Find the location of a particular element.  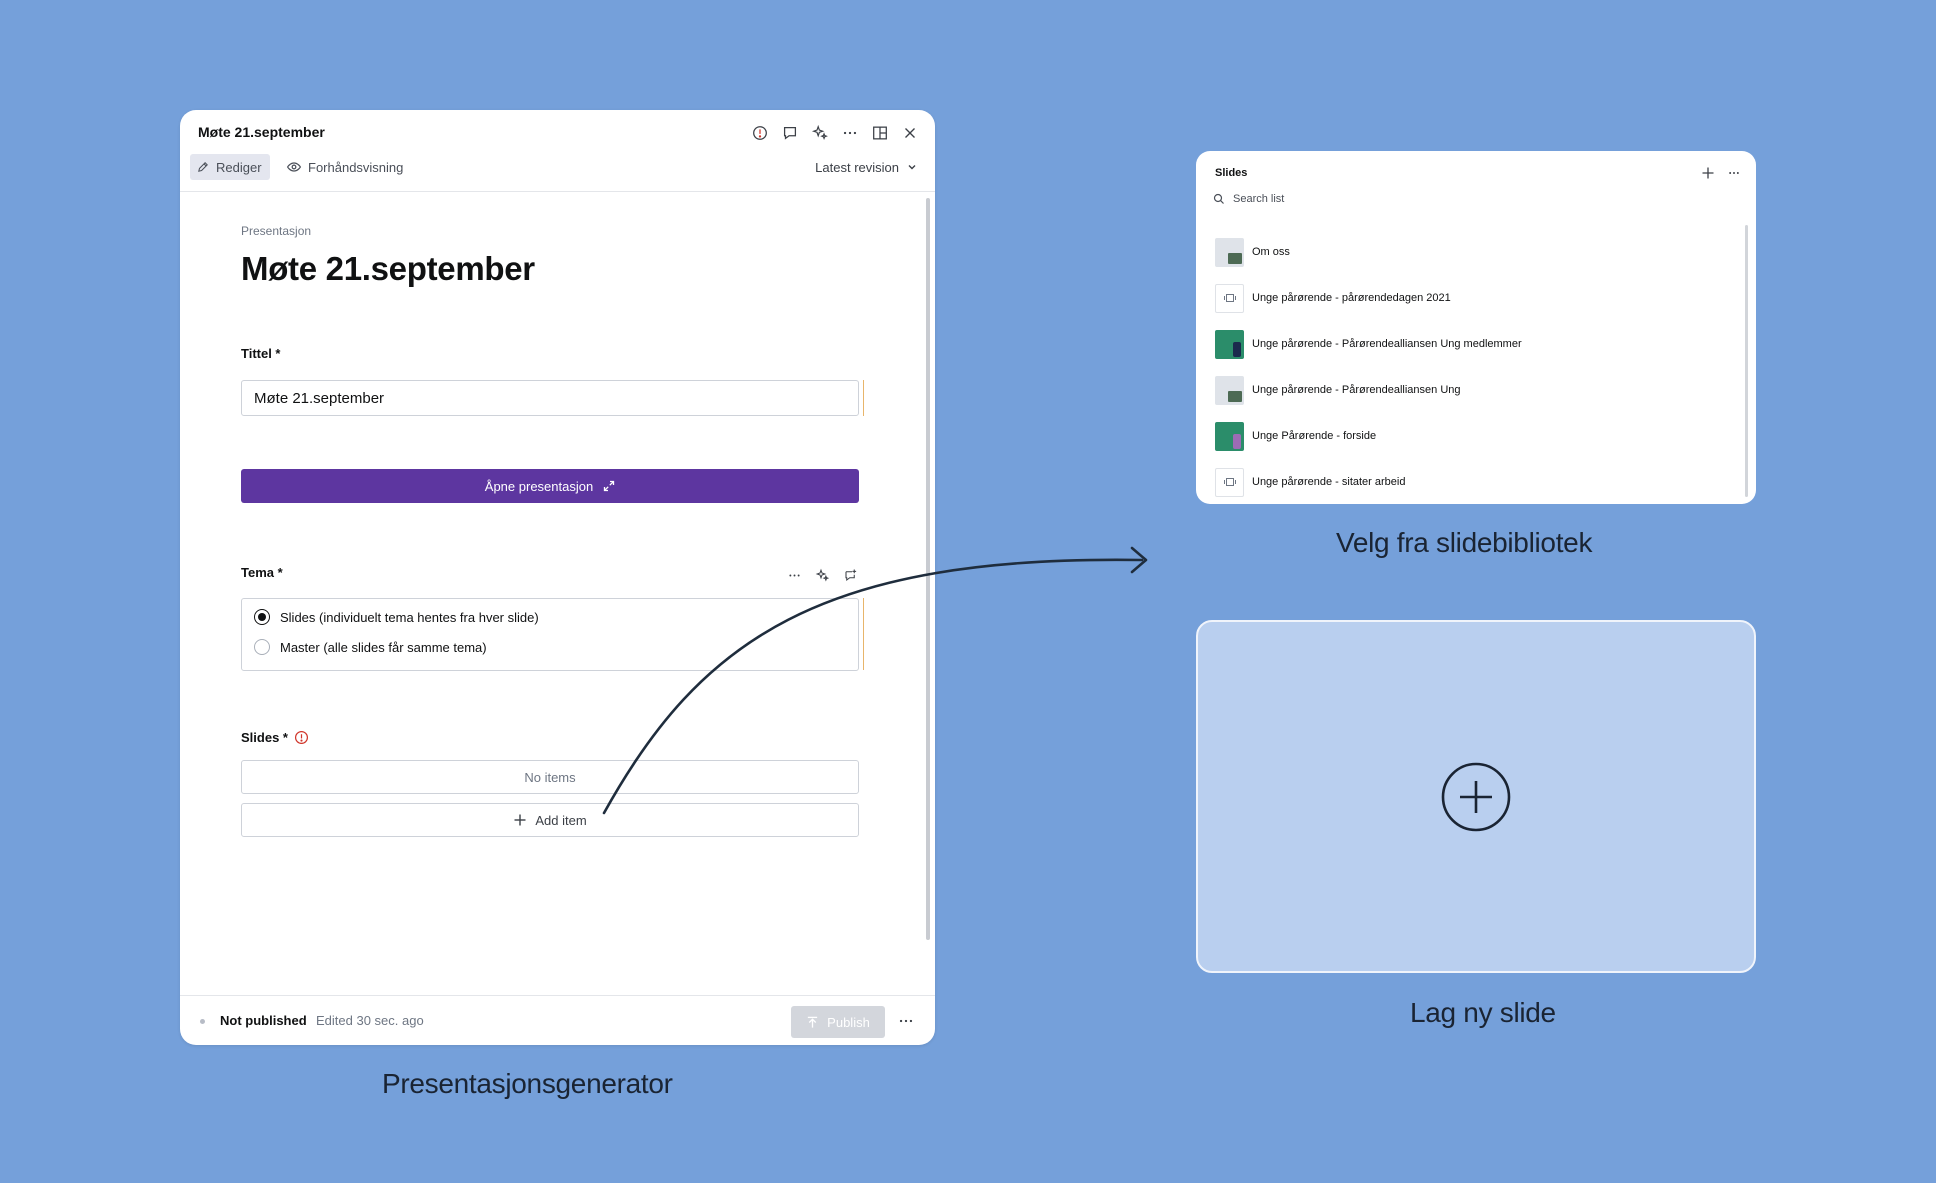

library-actions is located at coordinates (1721, 173).